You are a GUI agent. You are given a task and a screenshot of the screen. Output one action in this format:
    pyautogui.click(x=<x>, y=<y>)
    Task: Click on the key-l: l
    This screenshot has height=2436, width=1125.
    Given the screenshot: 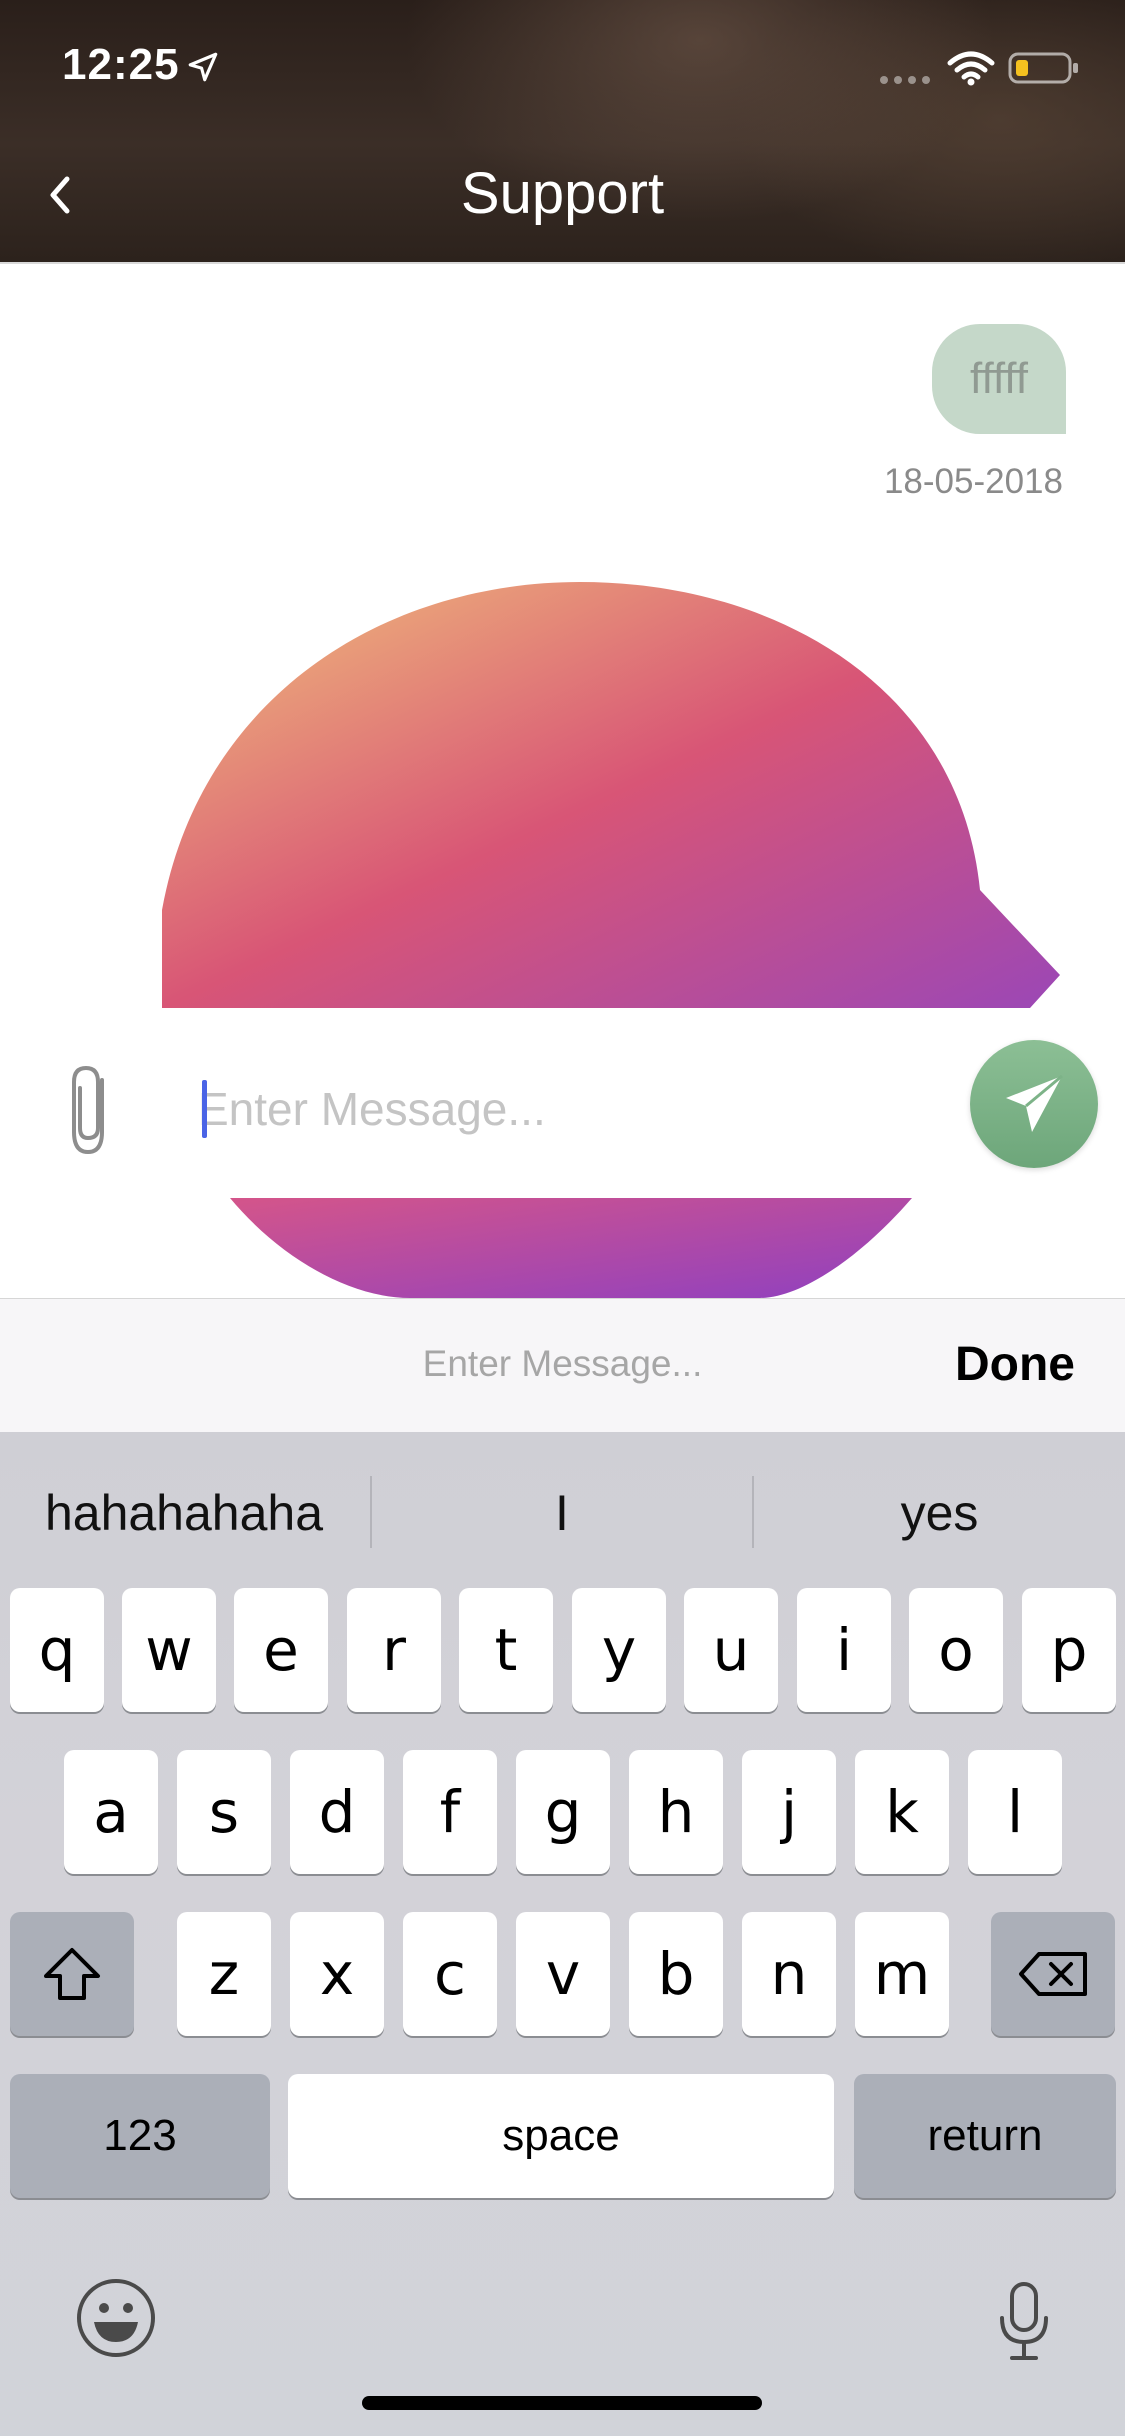 What is the action you would take?
    pyautogui.click(x=1015, y=1812)
    